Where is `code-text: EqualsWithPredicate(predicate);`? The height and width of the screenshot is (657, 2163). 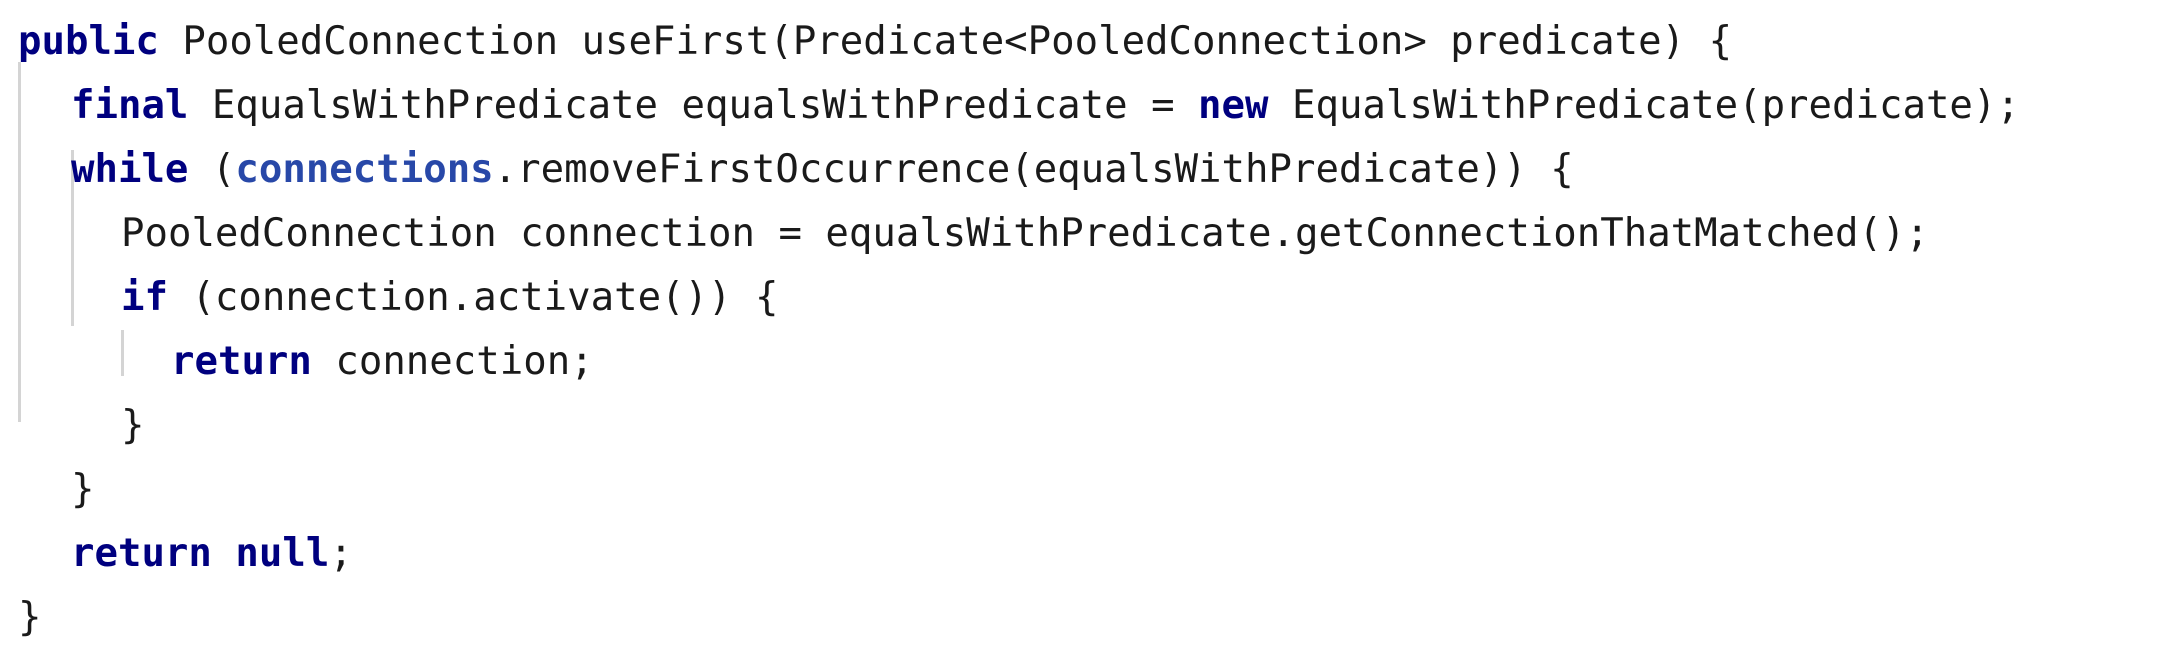 code-text: EqualsWithPredicate(predicate); is located at coordinates (1644, 105).